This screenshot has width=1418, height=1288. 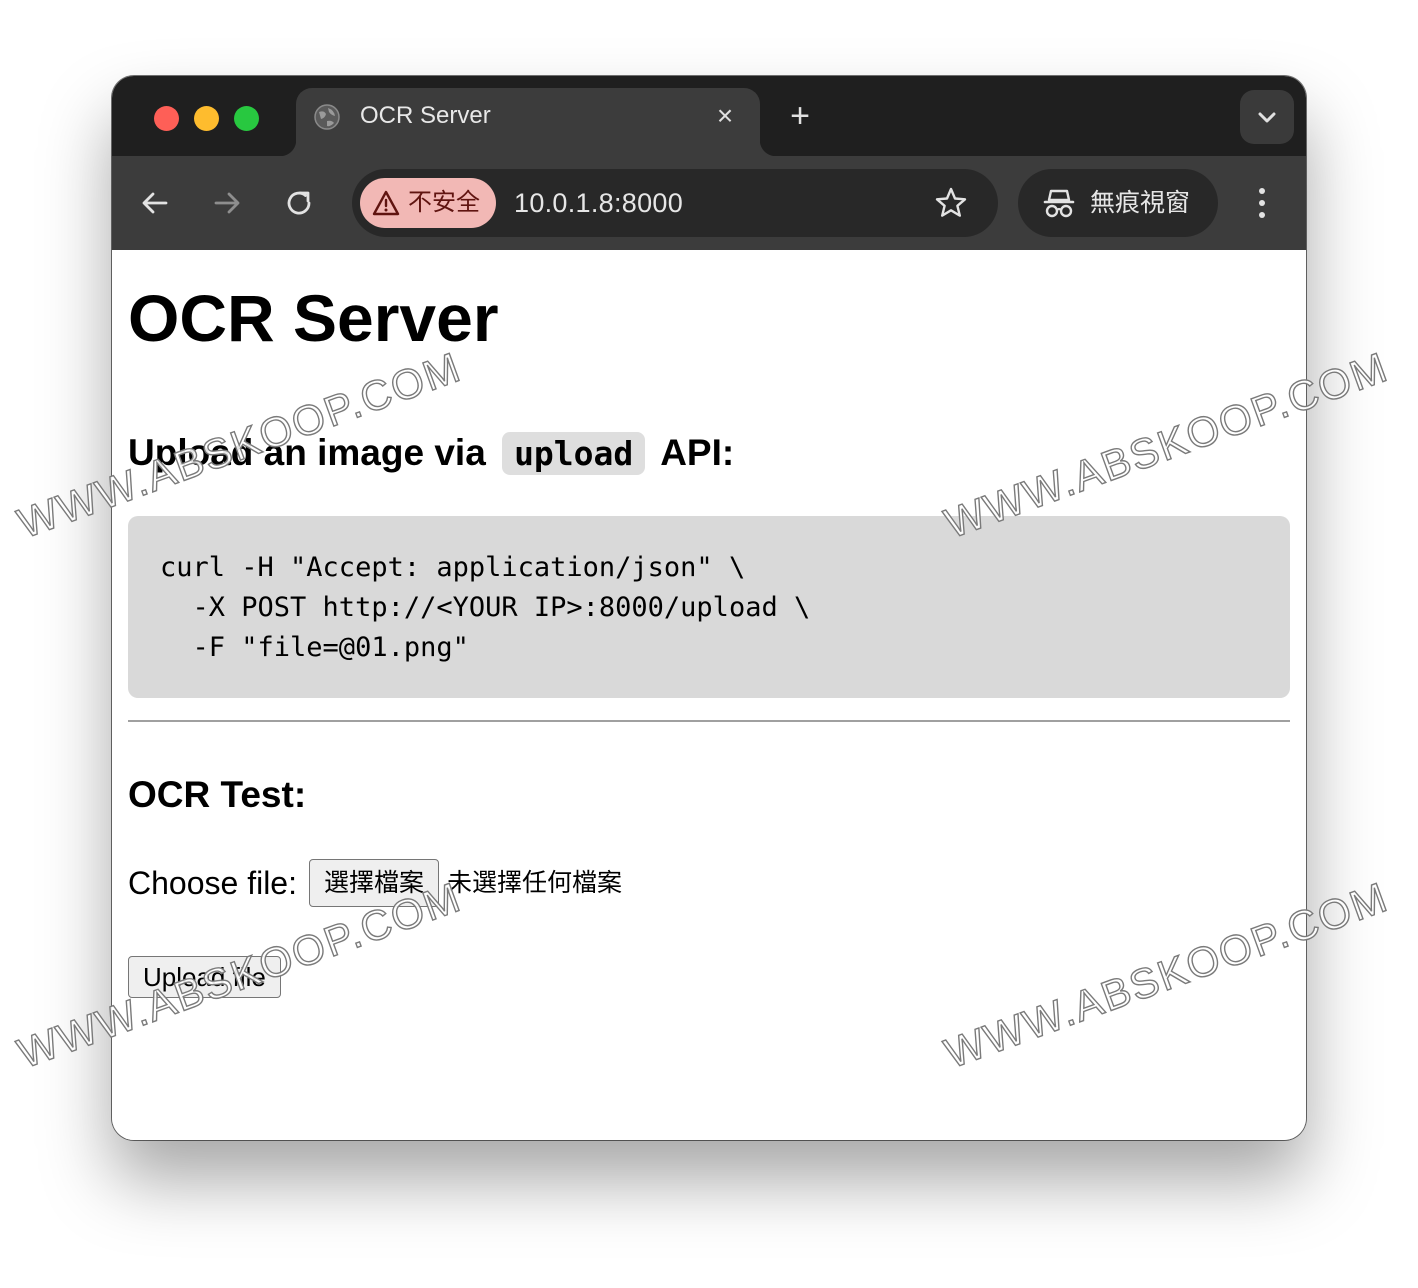 What do you see at coordinates (204, 977) in the screenshot?
I see `upload-file-button: Upload file` at bounding box center [204, 977].